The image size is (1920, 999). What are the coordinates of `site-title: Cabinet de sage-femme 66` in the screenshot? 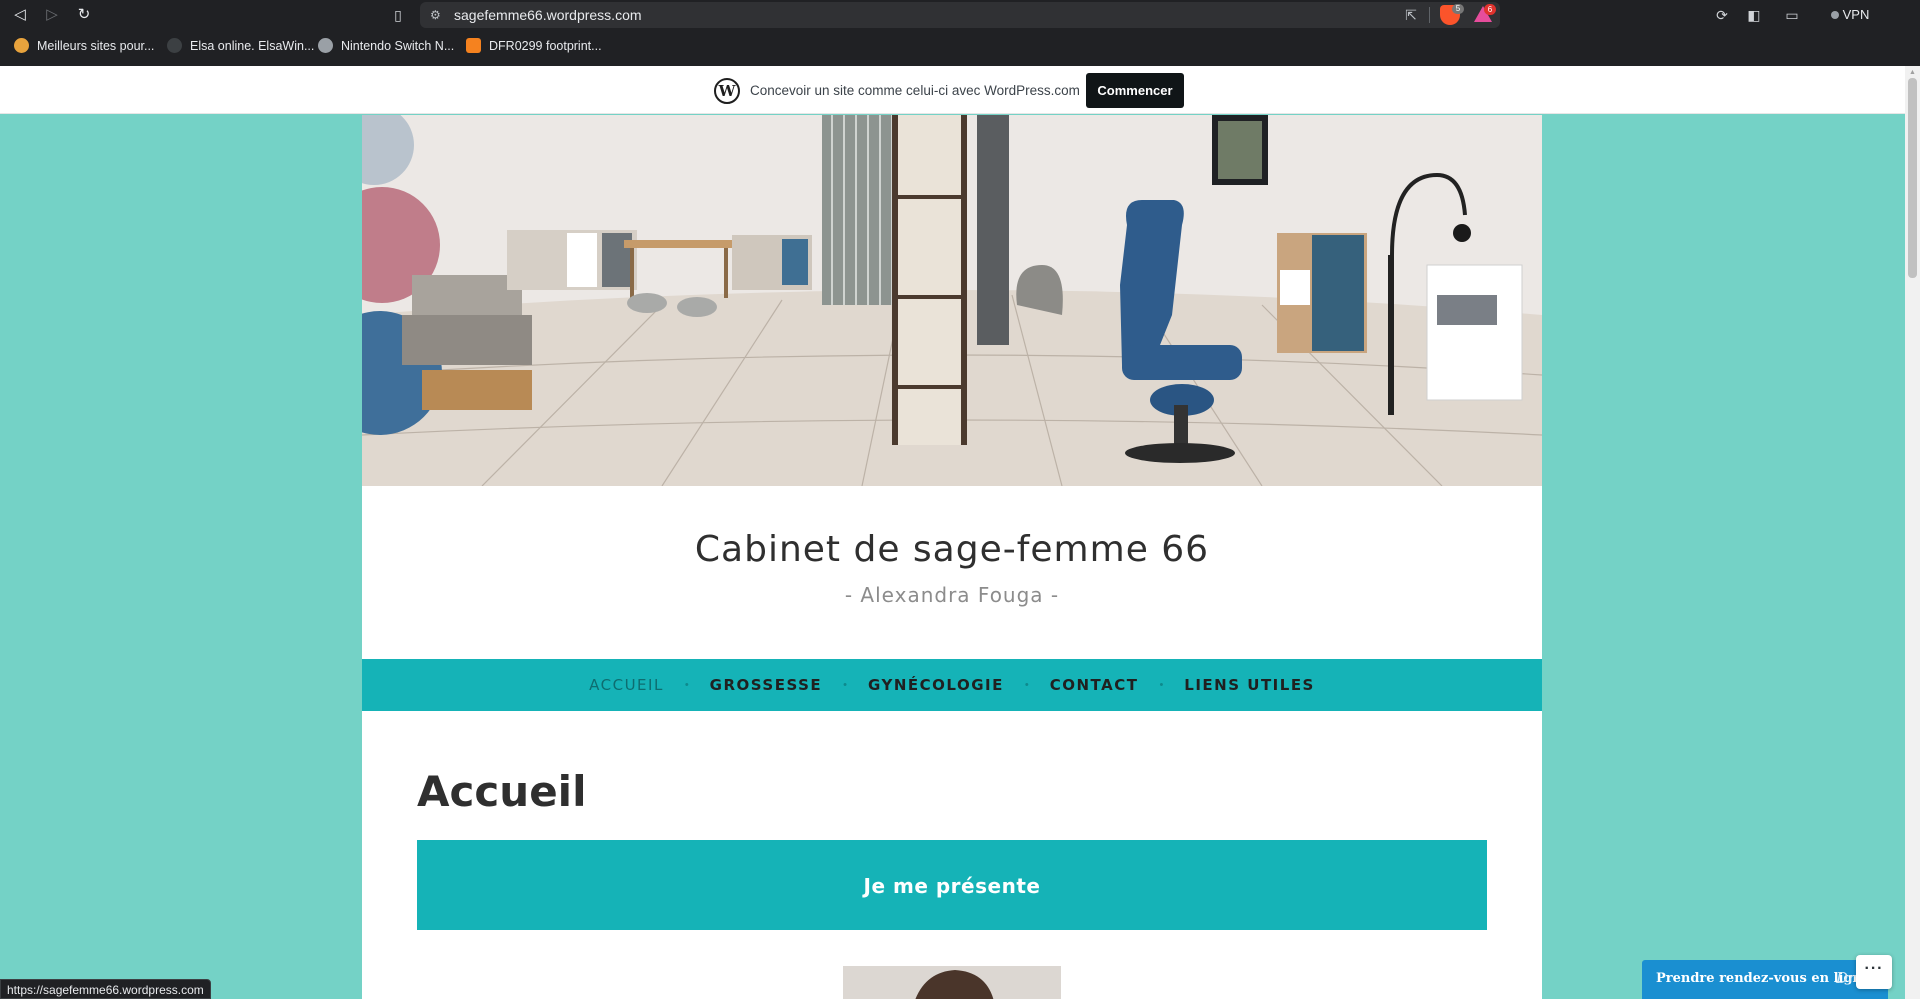 It's located at (952, 550).